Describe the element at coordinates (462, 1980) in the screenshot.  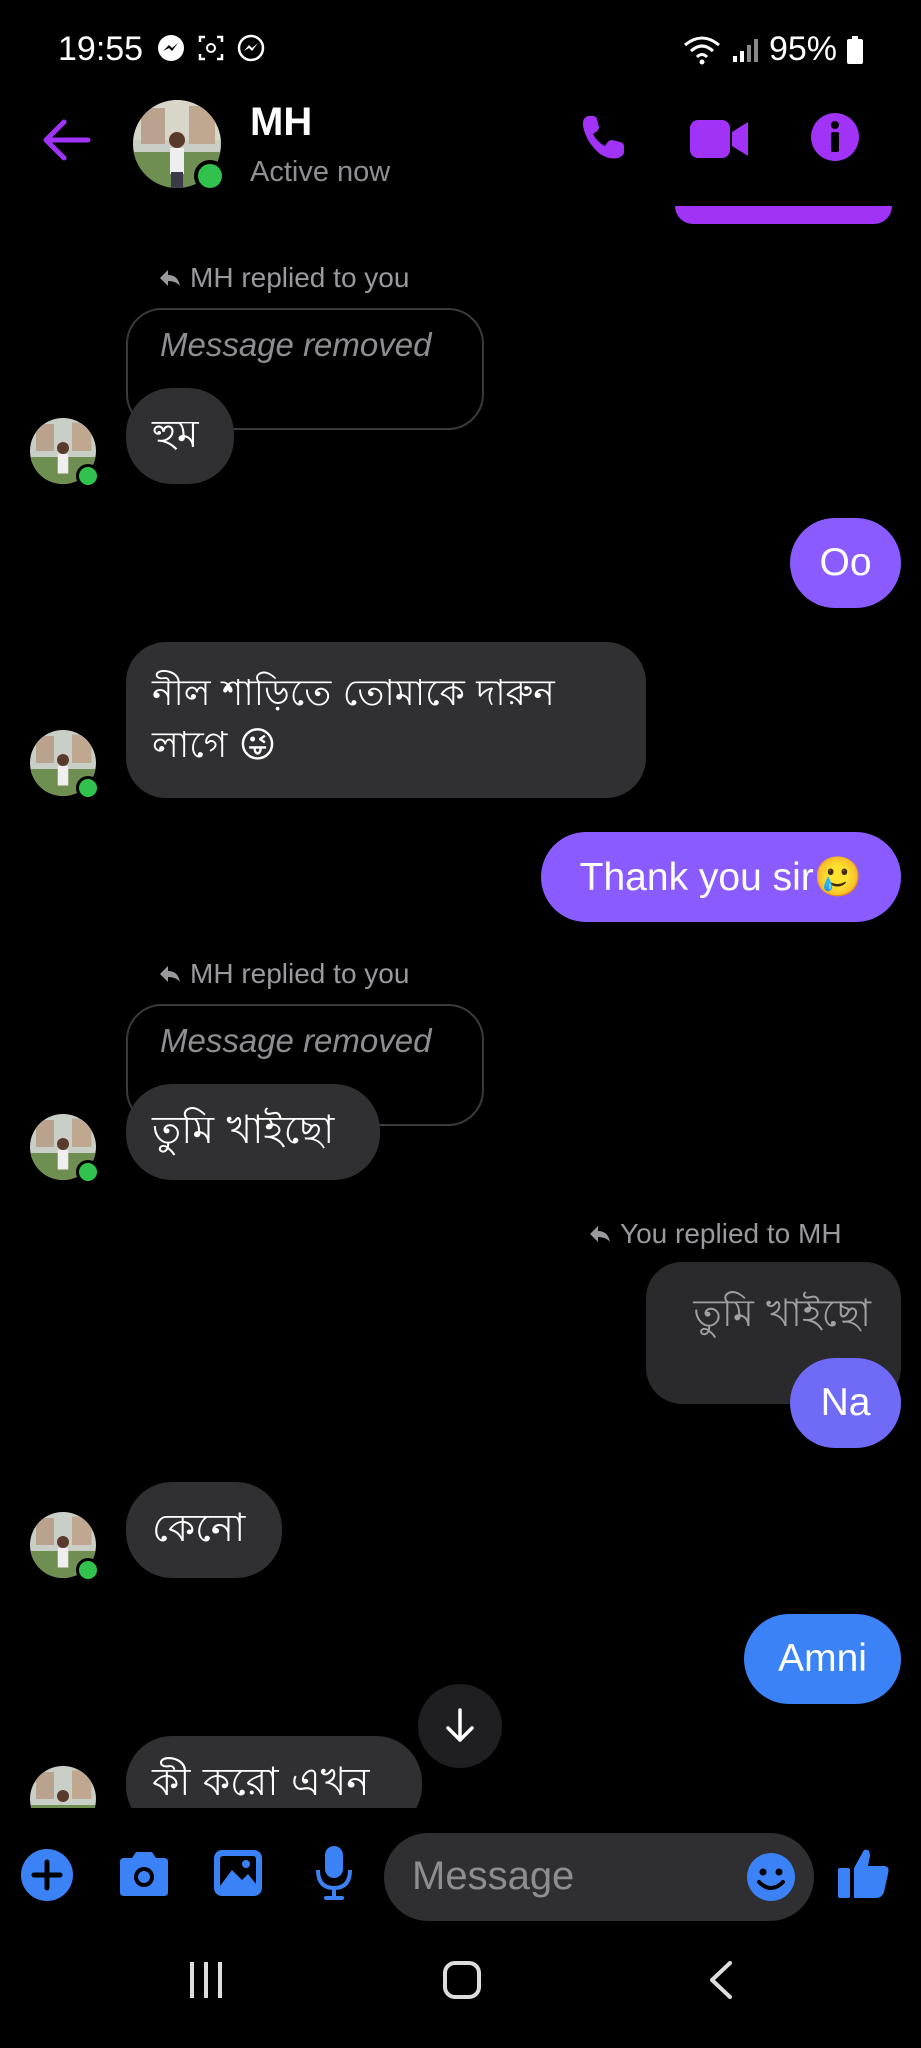
I see `home-icon` at that location.